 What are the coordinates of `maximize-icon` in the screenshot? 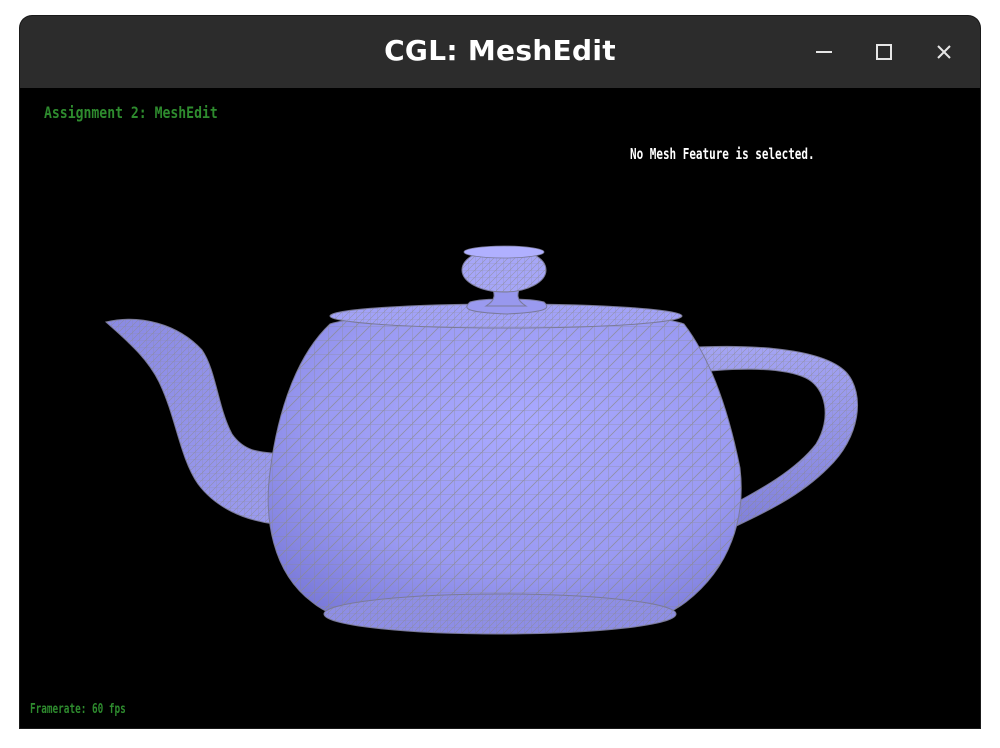 It's located at (884, 52).